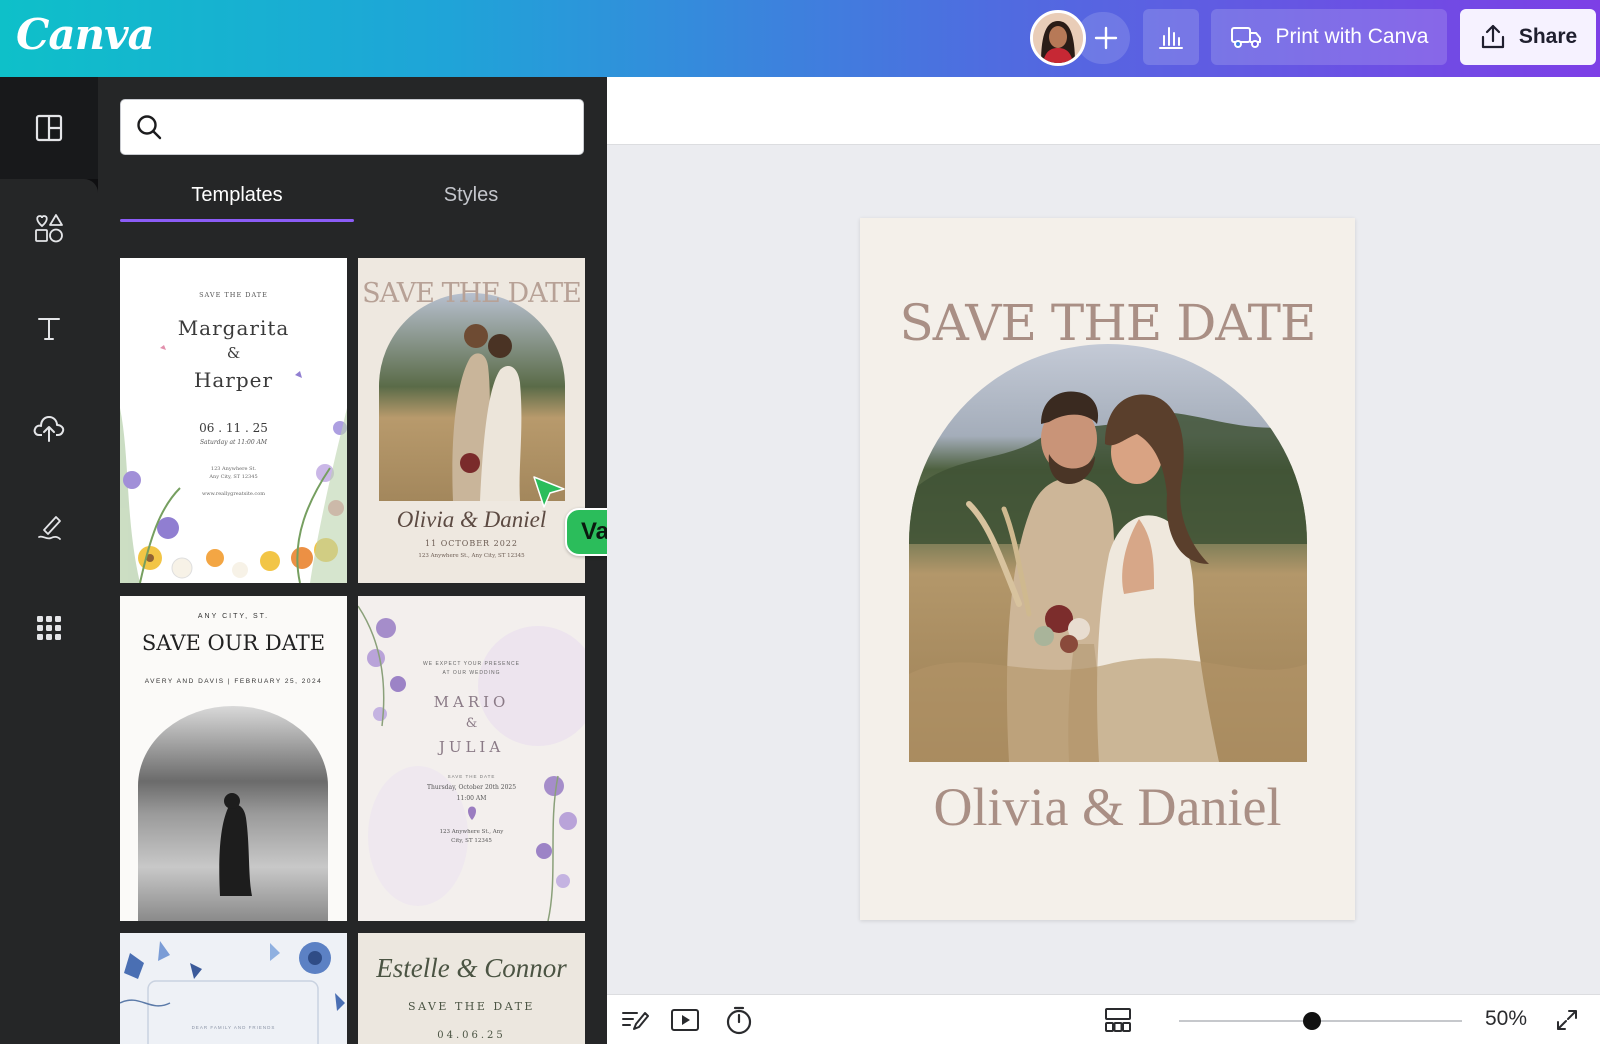  Describe the element at coordinates (471, 787) in the screenshot. I see `template-date: Thursday, October 20th 2025` at that location.